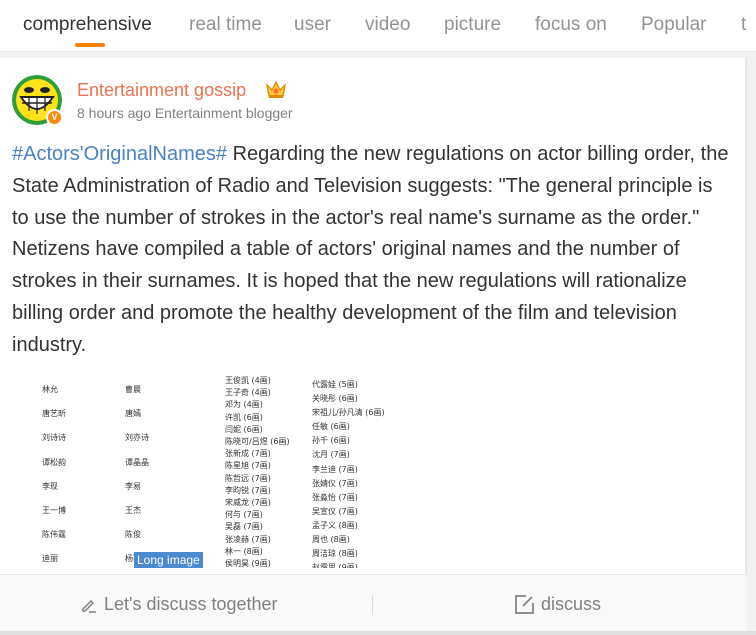 The height and width of the screenshot is (635, 756). What do you see at coordinates (168, 560) in the screenshot?
I see `long-image-badge: Long image` at bounding box center [168, 560].